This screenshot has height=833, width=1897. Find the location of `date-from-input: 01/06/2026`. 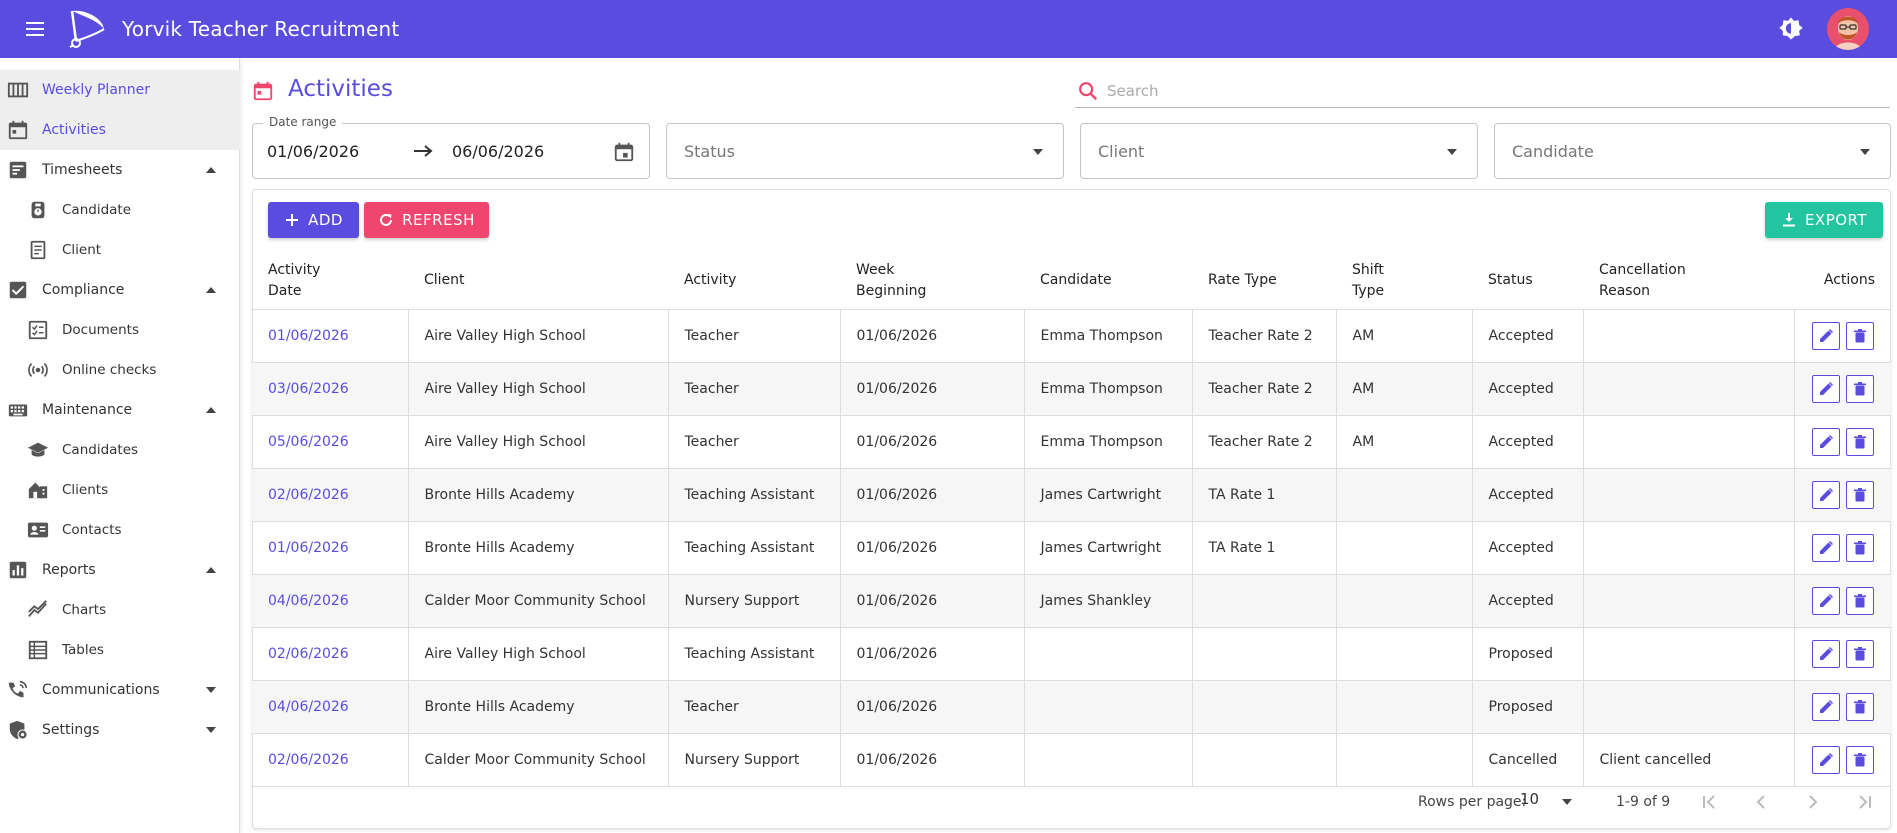

date-from-input: 01/06/2026 is located at coordinates (313, 151).